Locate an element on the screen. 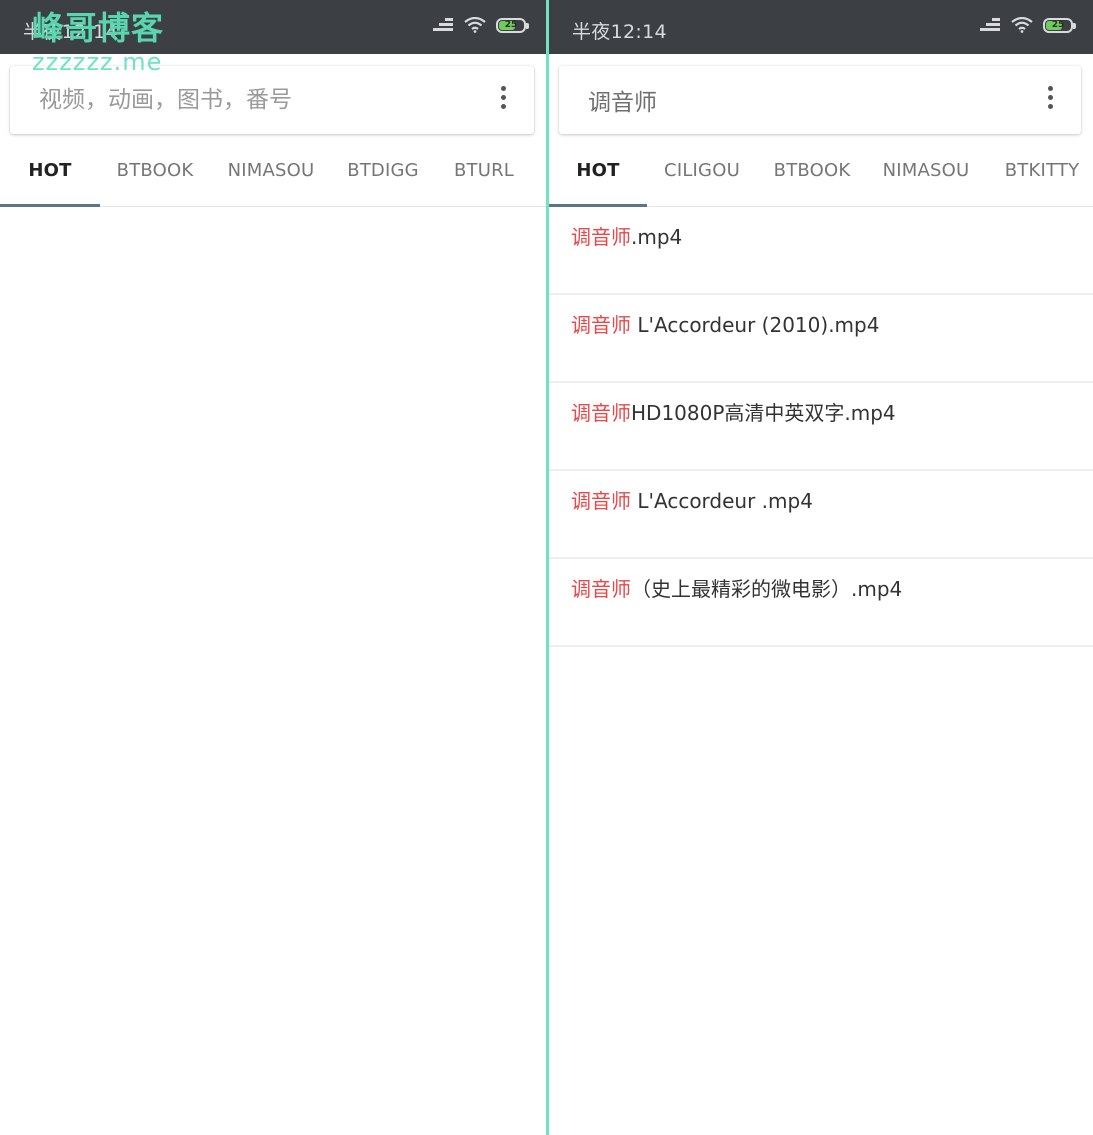  result-title-rest: L'Accordeur .mp4 is located at coordinates (722, 501).